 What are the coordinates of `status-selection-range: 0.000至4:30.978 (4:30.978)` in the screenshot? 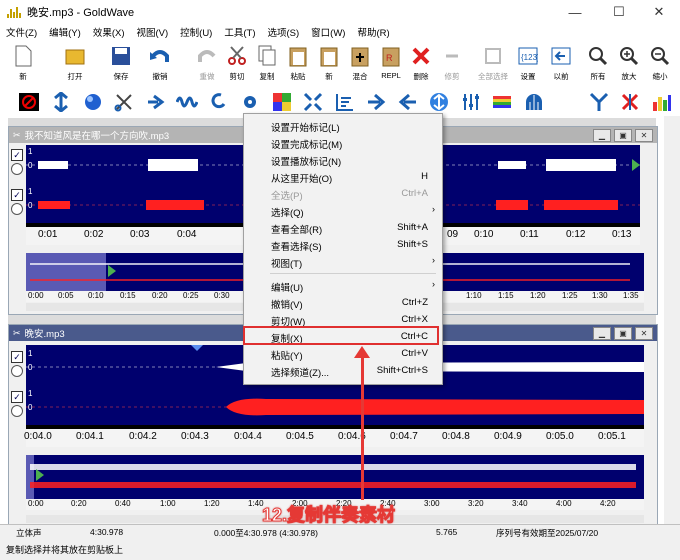 It's located at (266, 533).